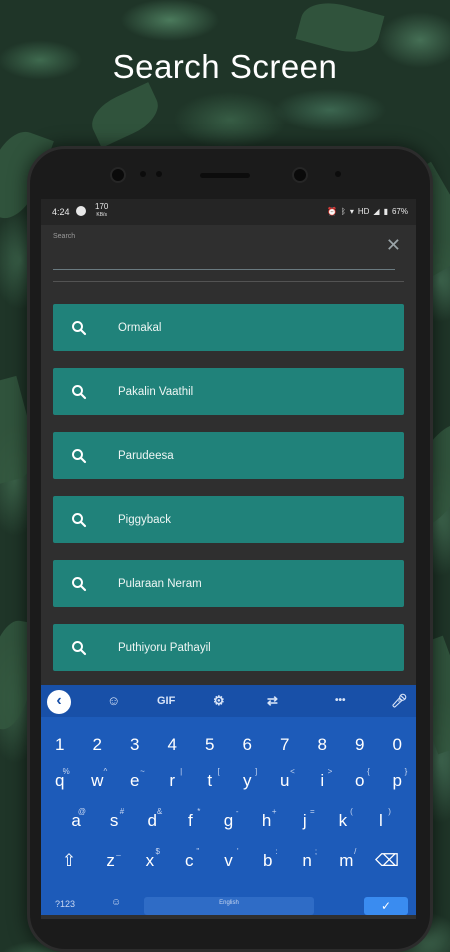 This screenshot has height=952, width=450. What do you see at coordinates (224, 258) in the screenshot?
I see `search-input` at bounding box center [224, 258].